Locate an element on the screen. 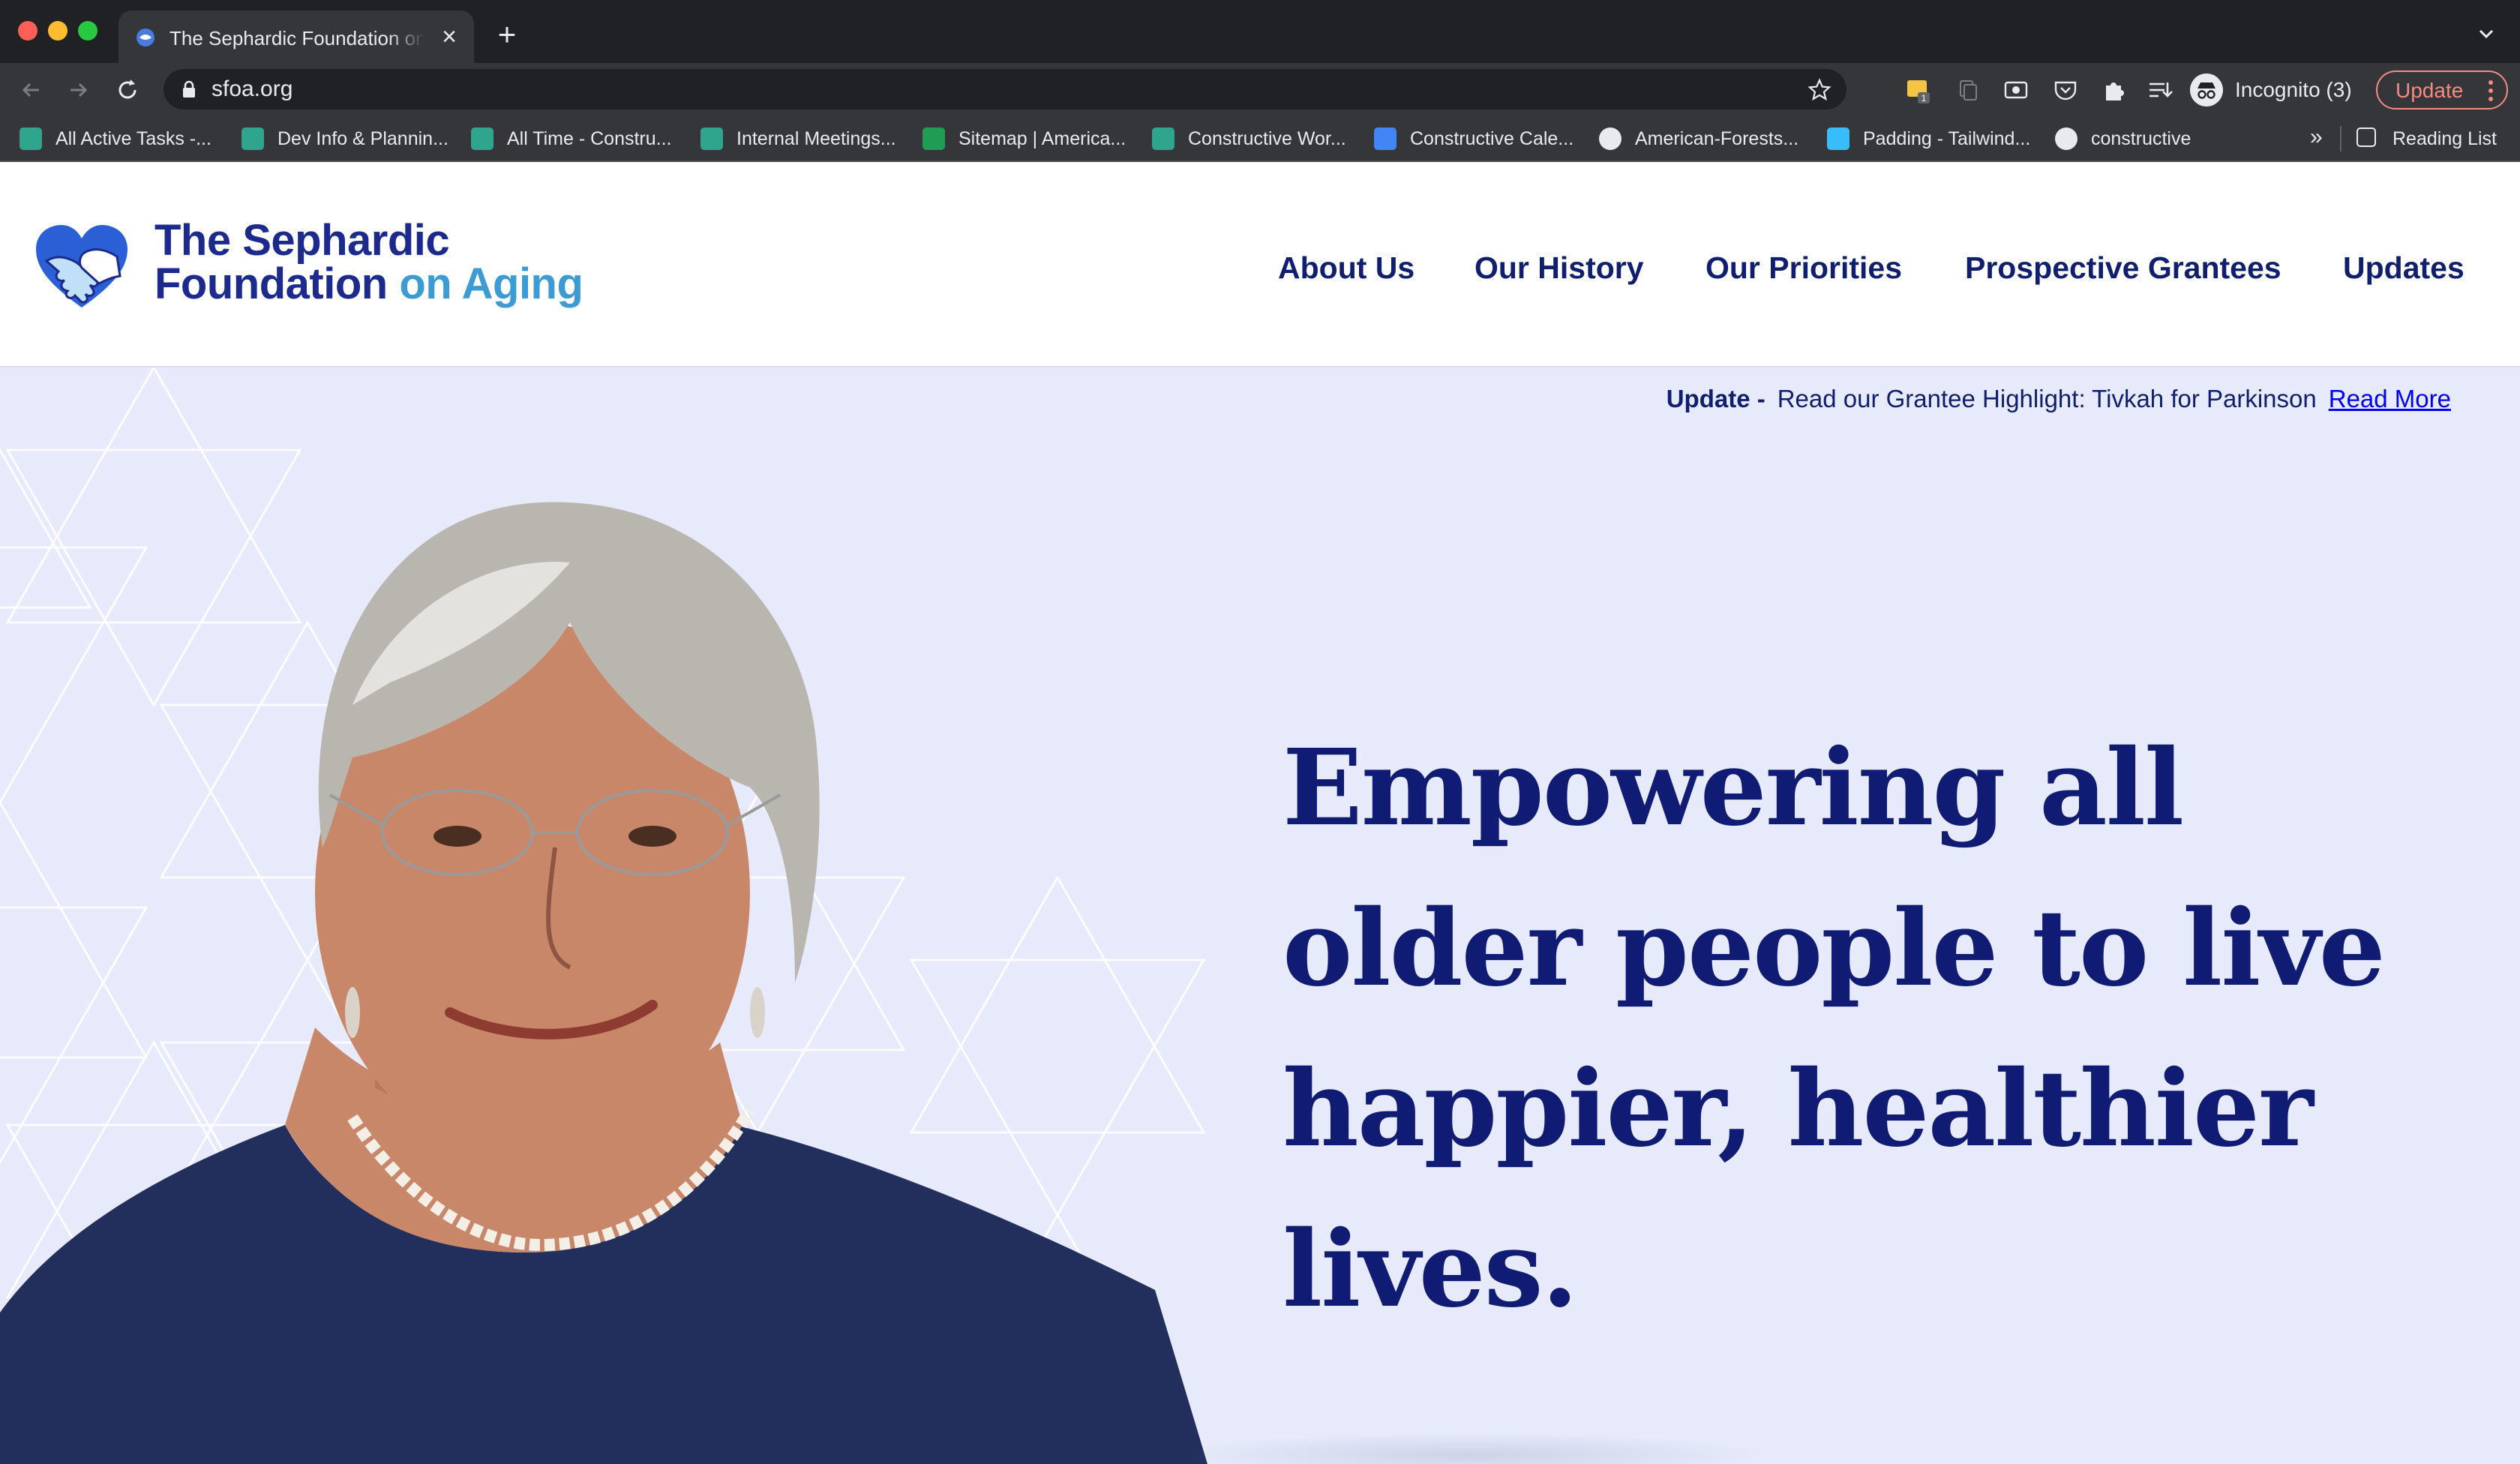  incognito-profile-button: Incognito (3) is located at coordinates (2272, 90).